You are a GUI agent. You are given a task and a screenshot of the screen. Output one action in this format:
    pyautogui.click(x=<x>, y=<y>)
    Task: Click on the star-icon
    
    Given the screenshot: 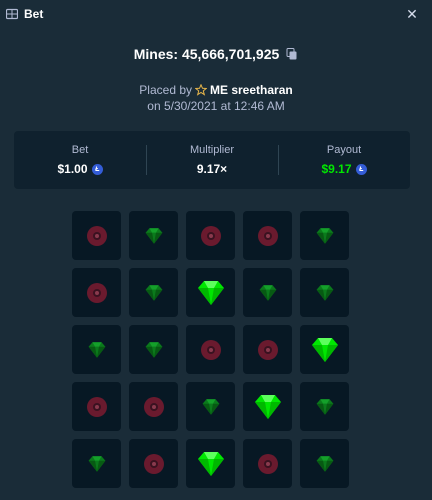 What is the action you would take?
    pyautogui.click(x=201, y=90)
    